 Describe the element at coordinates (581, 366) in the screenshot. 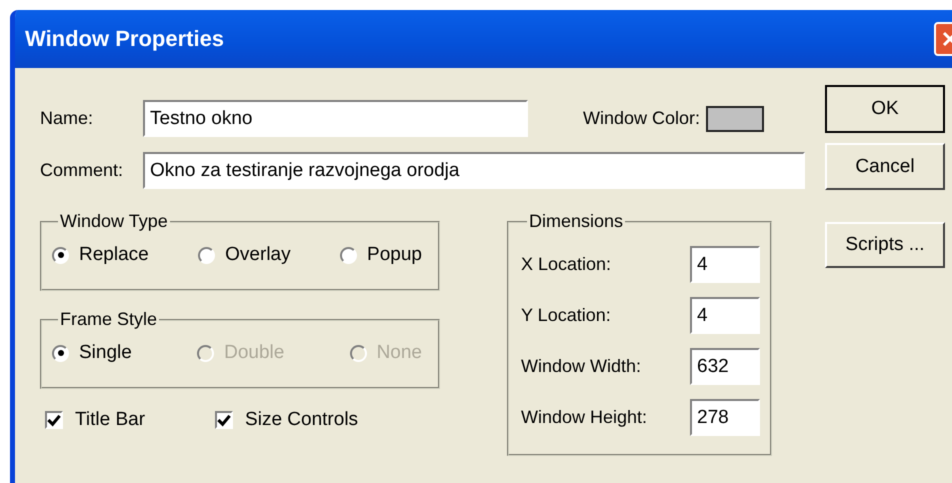

I see `field-label: Window Width:` at that location.